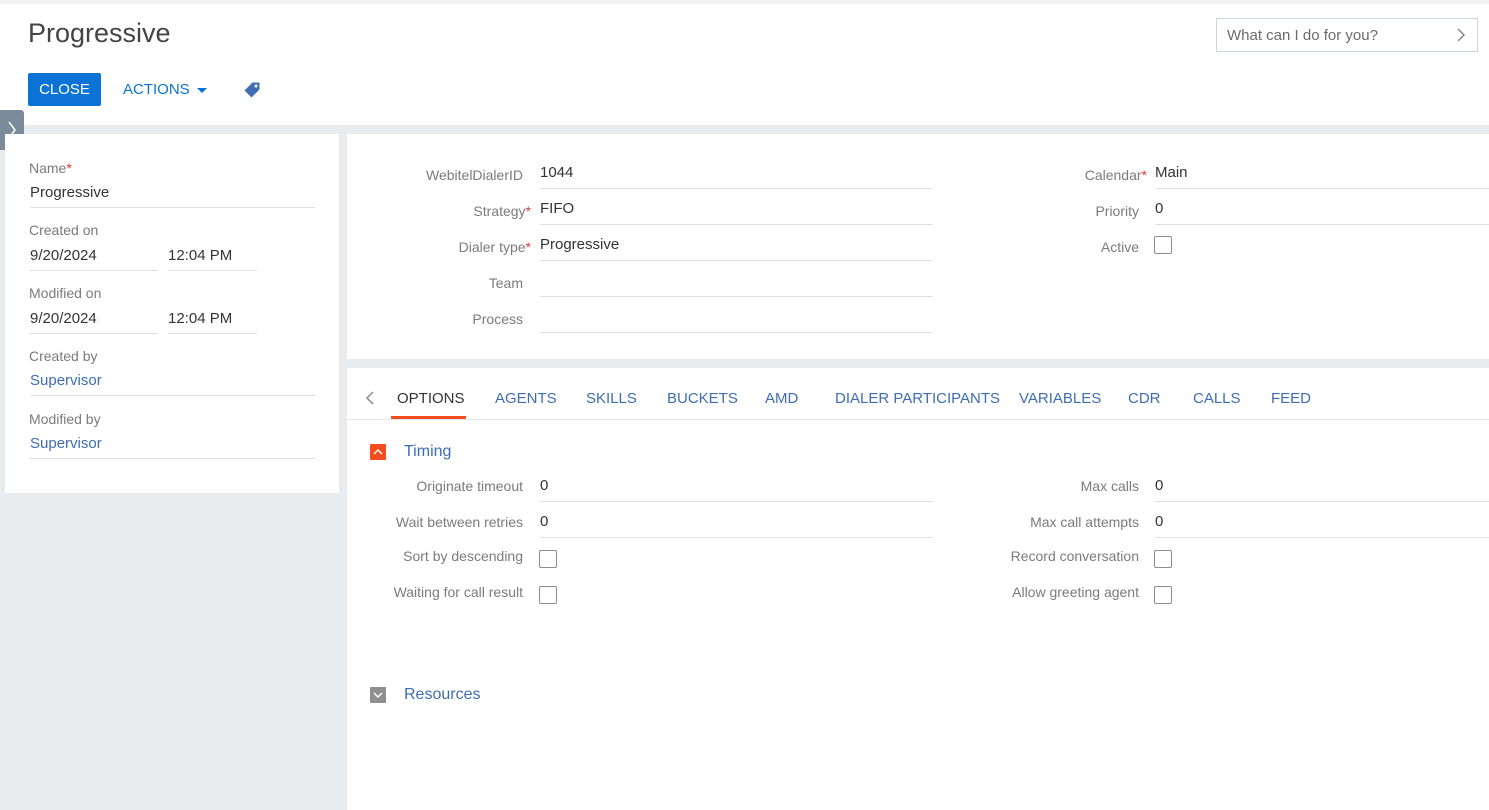 The height and width of the screenshot is (810, 1489). What do you see at coordinates (1163, 559) in the screenshot?
I see `record-conversation-checkbox` at bounding box center [1163, 559].